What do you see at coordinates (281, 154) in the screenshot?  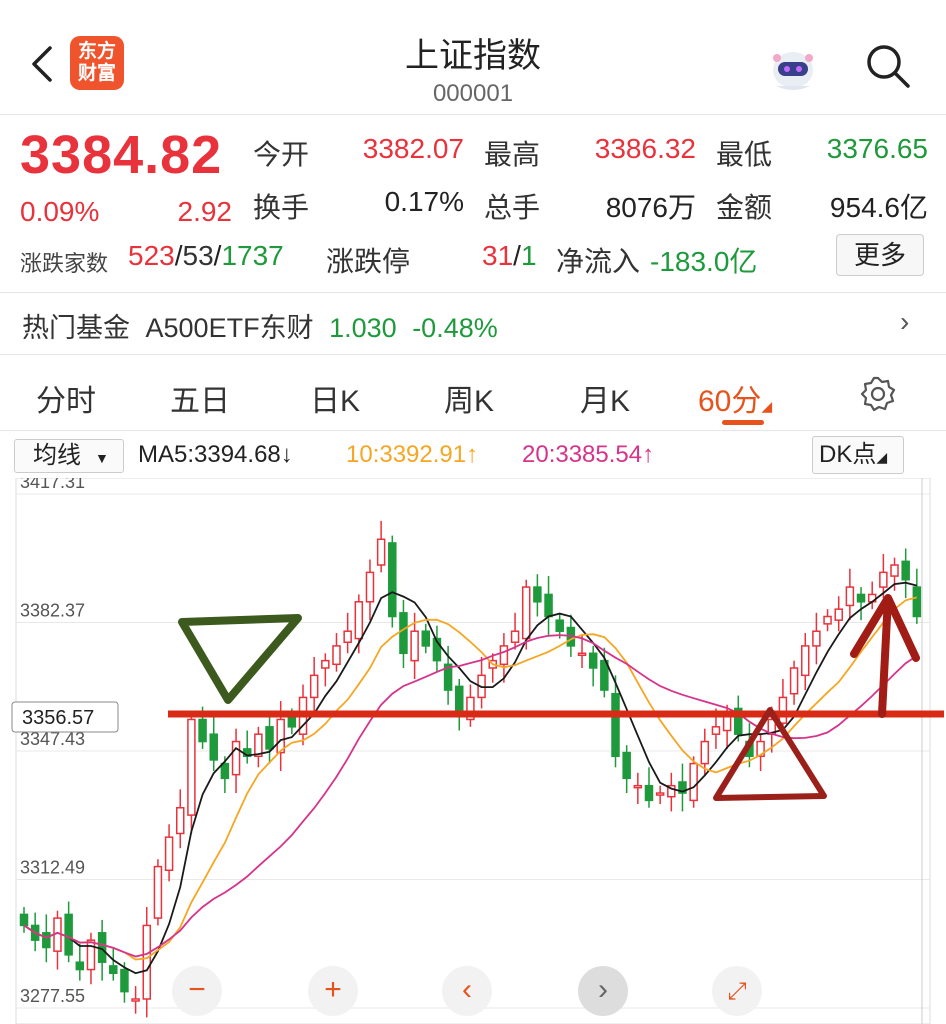 I see `open-label: 今开` at bounding box center [281, 154].